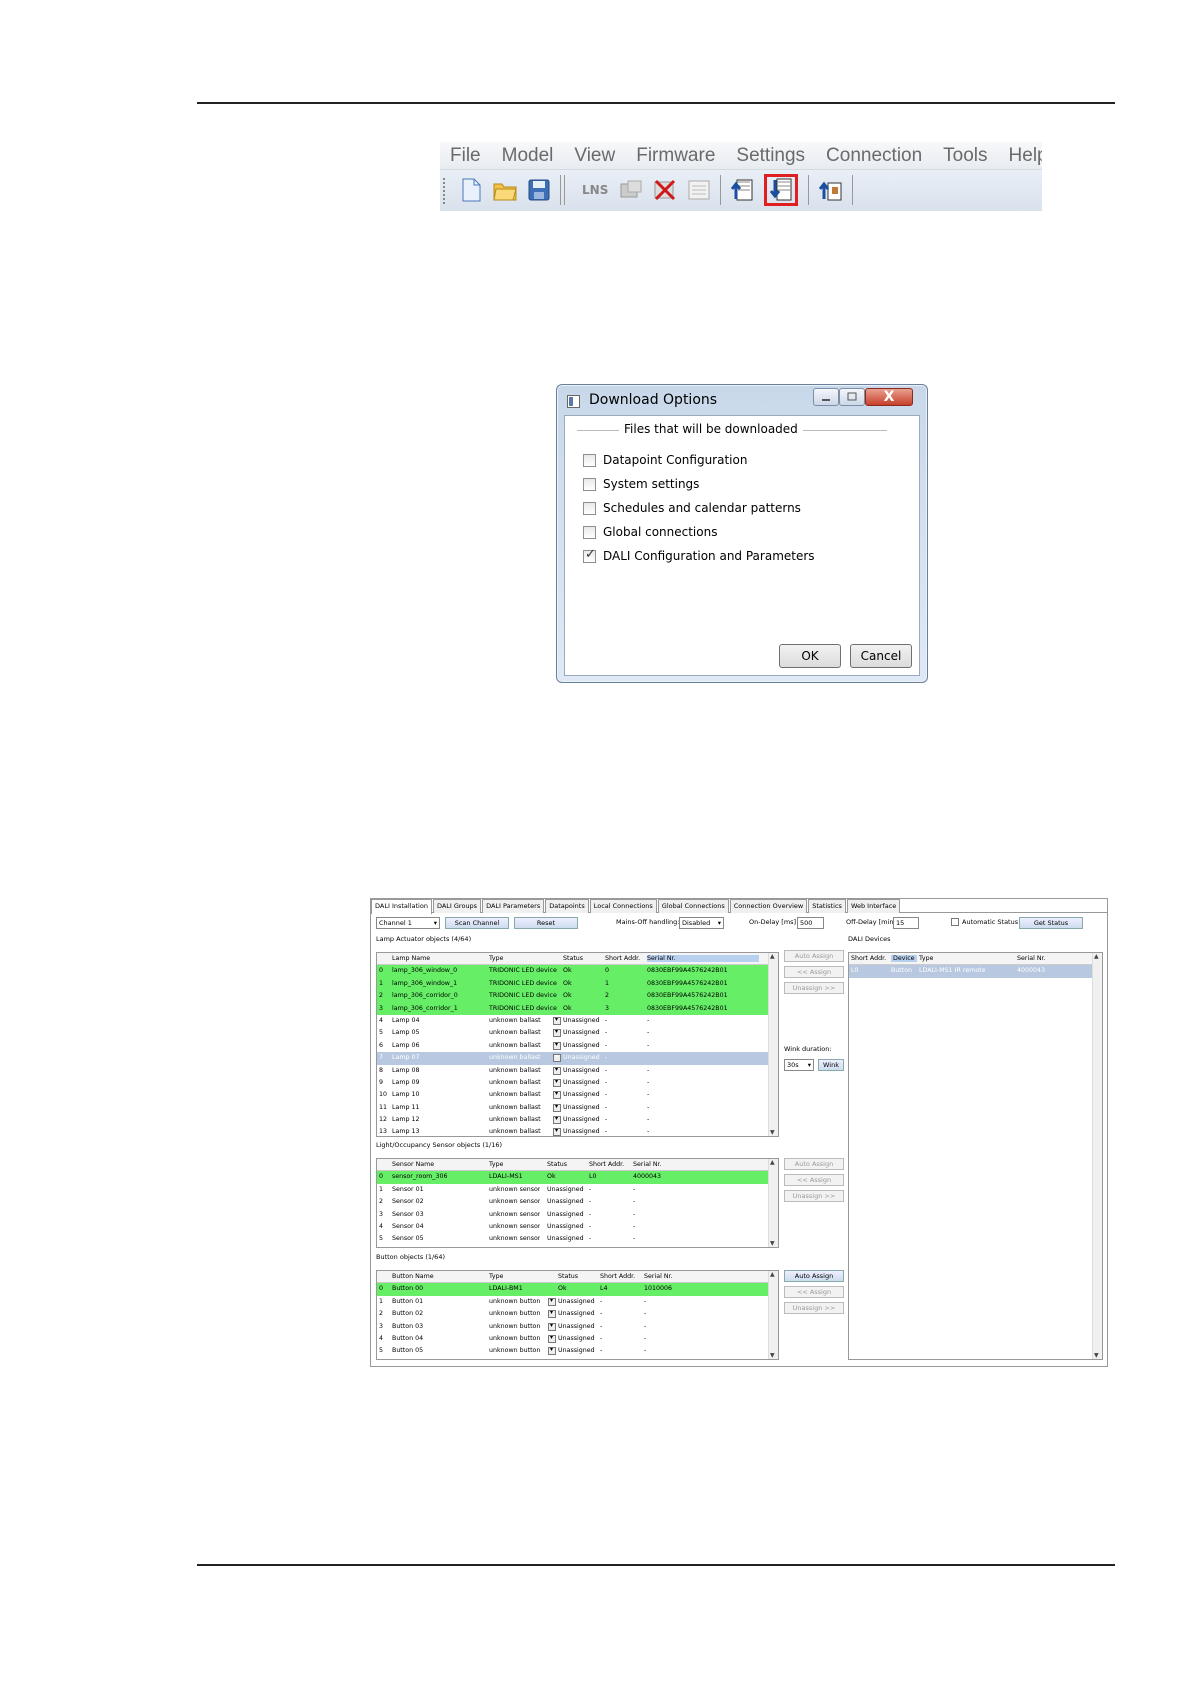 The image size is (1191, 1684). Describe the element at coordinates (904, 958) in the screenshot. I see `column-header: Device` at that location.